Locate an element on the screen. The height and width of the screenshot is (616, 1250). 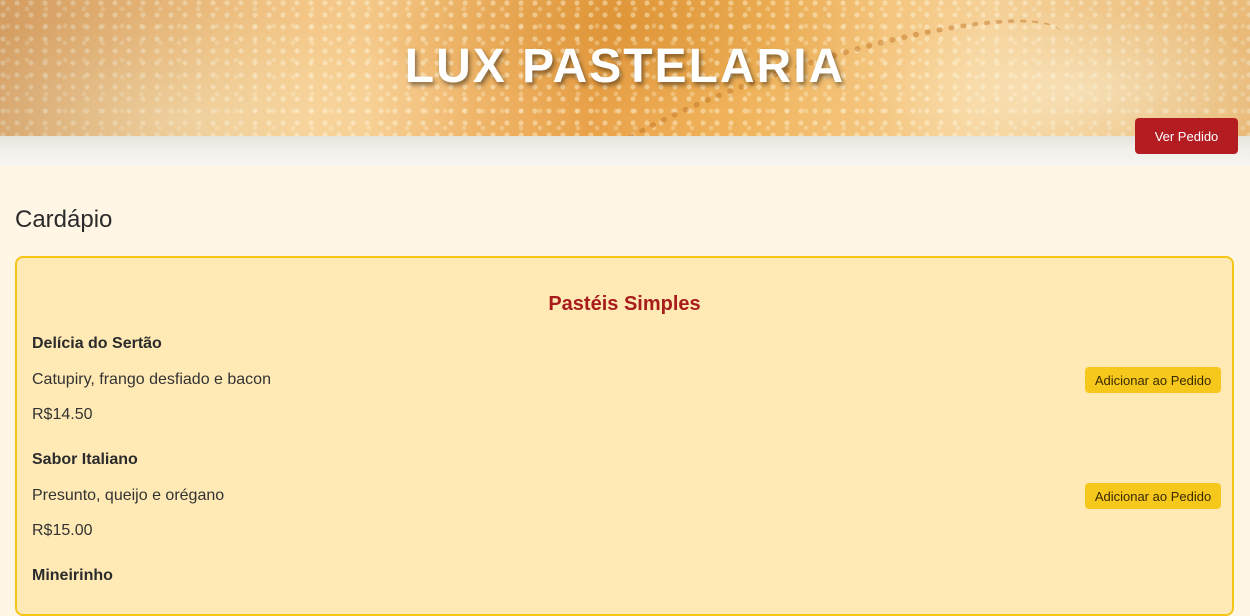
item-price: R$15.00 is located at coordinates (62, 530).